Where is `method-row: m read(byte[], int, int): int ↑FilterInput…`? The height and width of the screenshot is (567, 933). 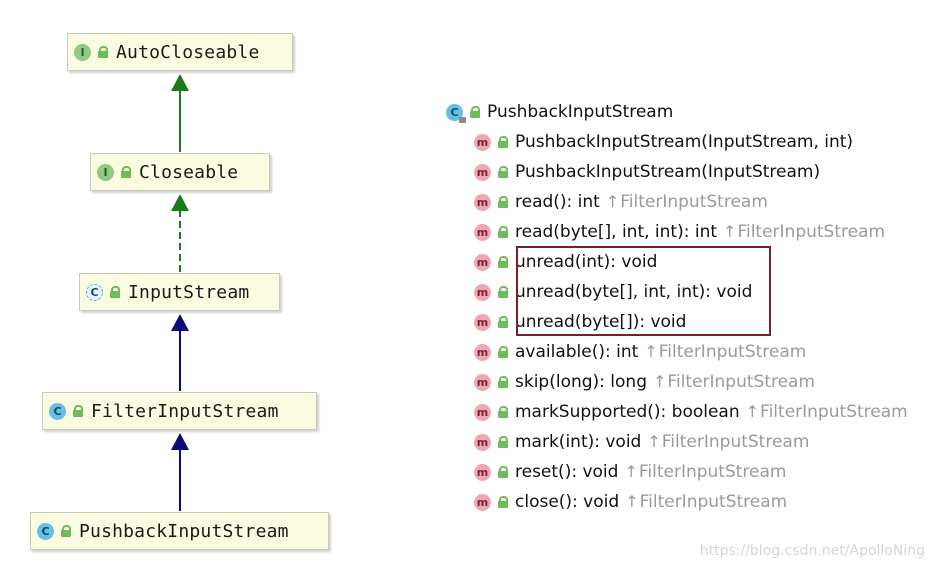 method-row: m read(byte[], int, int): int ↑FilterInput… is located at coordinates (679, 232).